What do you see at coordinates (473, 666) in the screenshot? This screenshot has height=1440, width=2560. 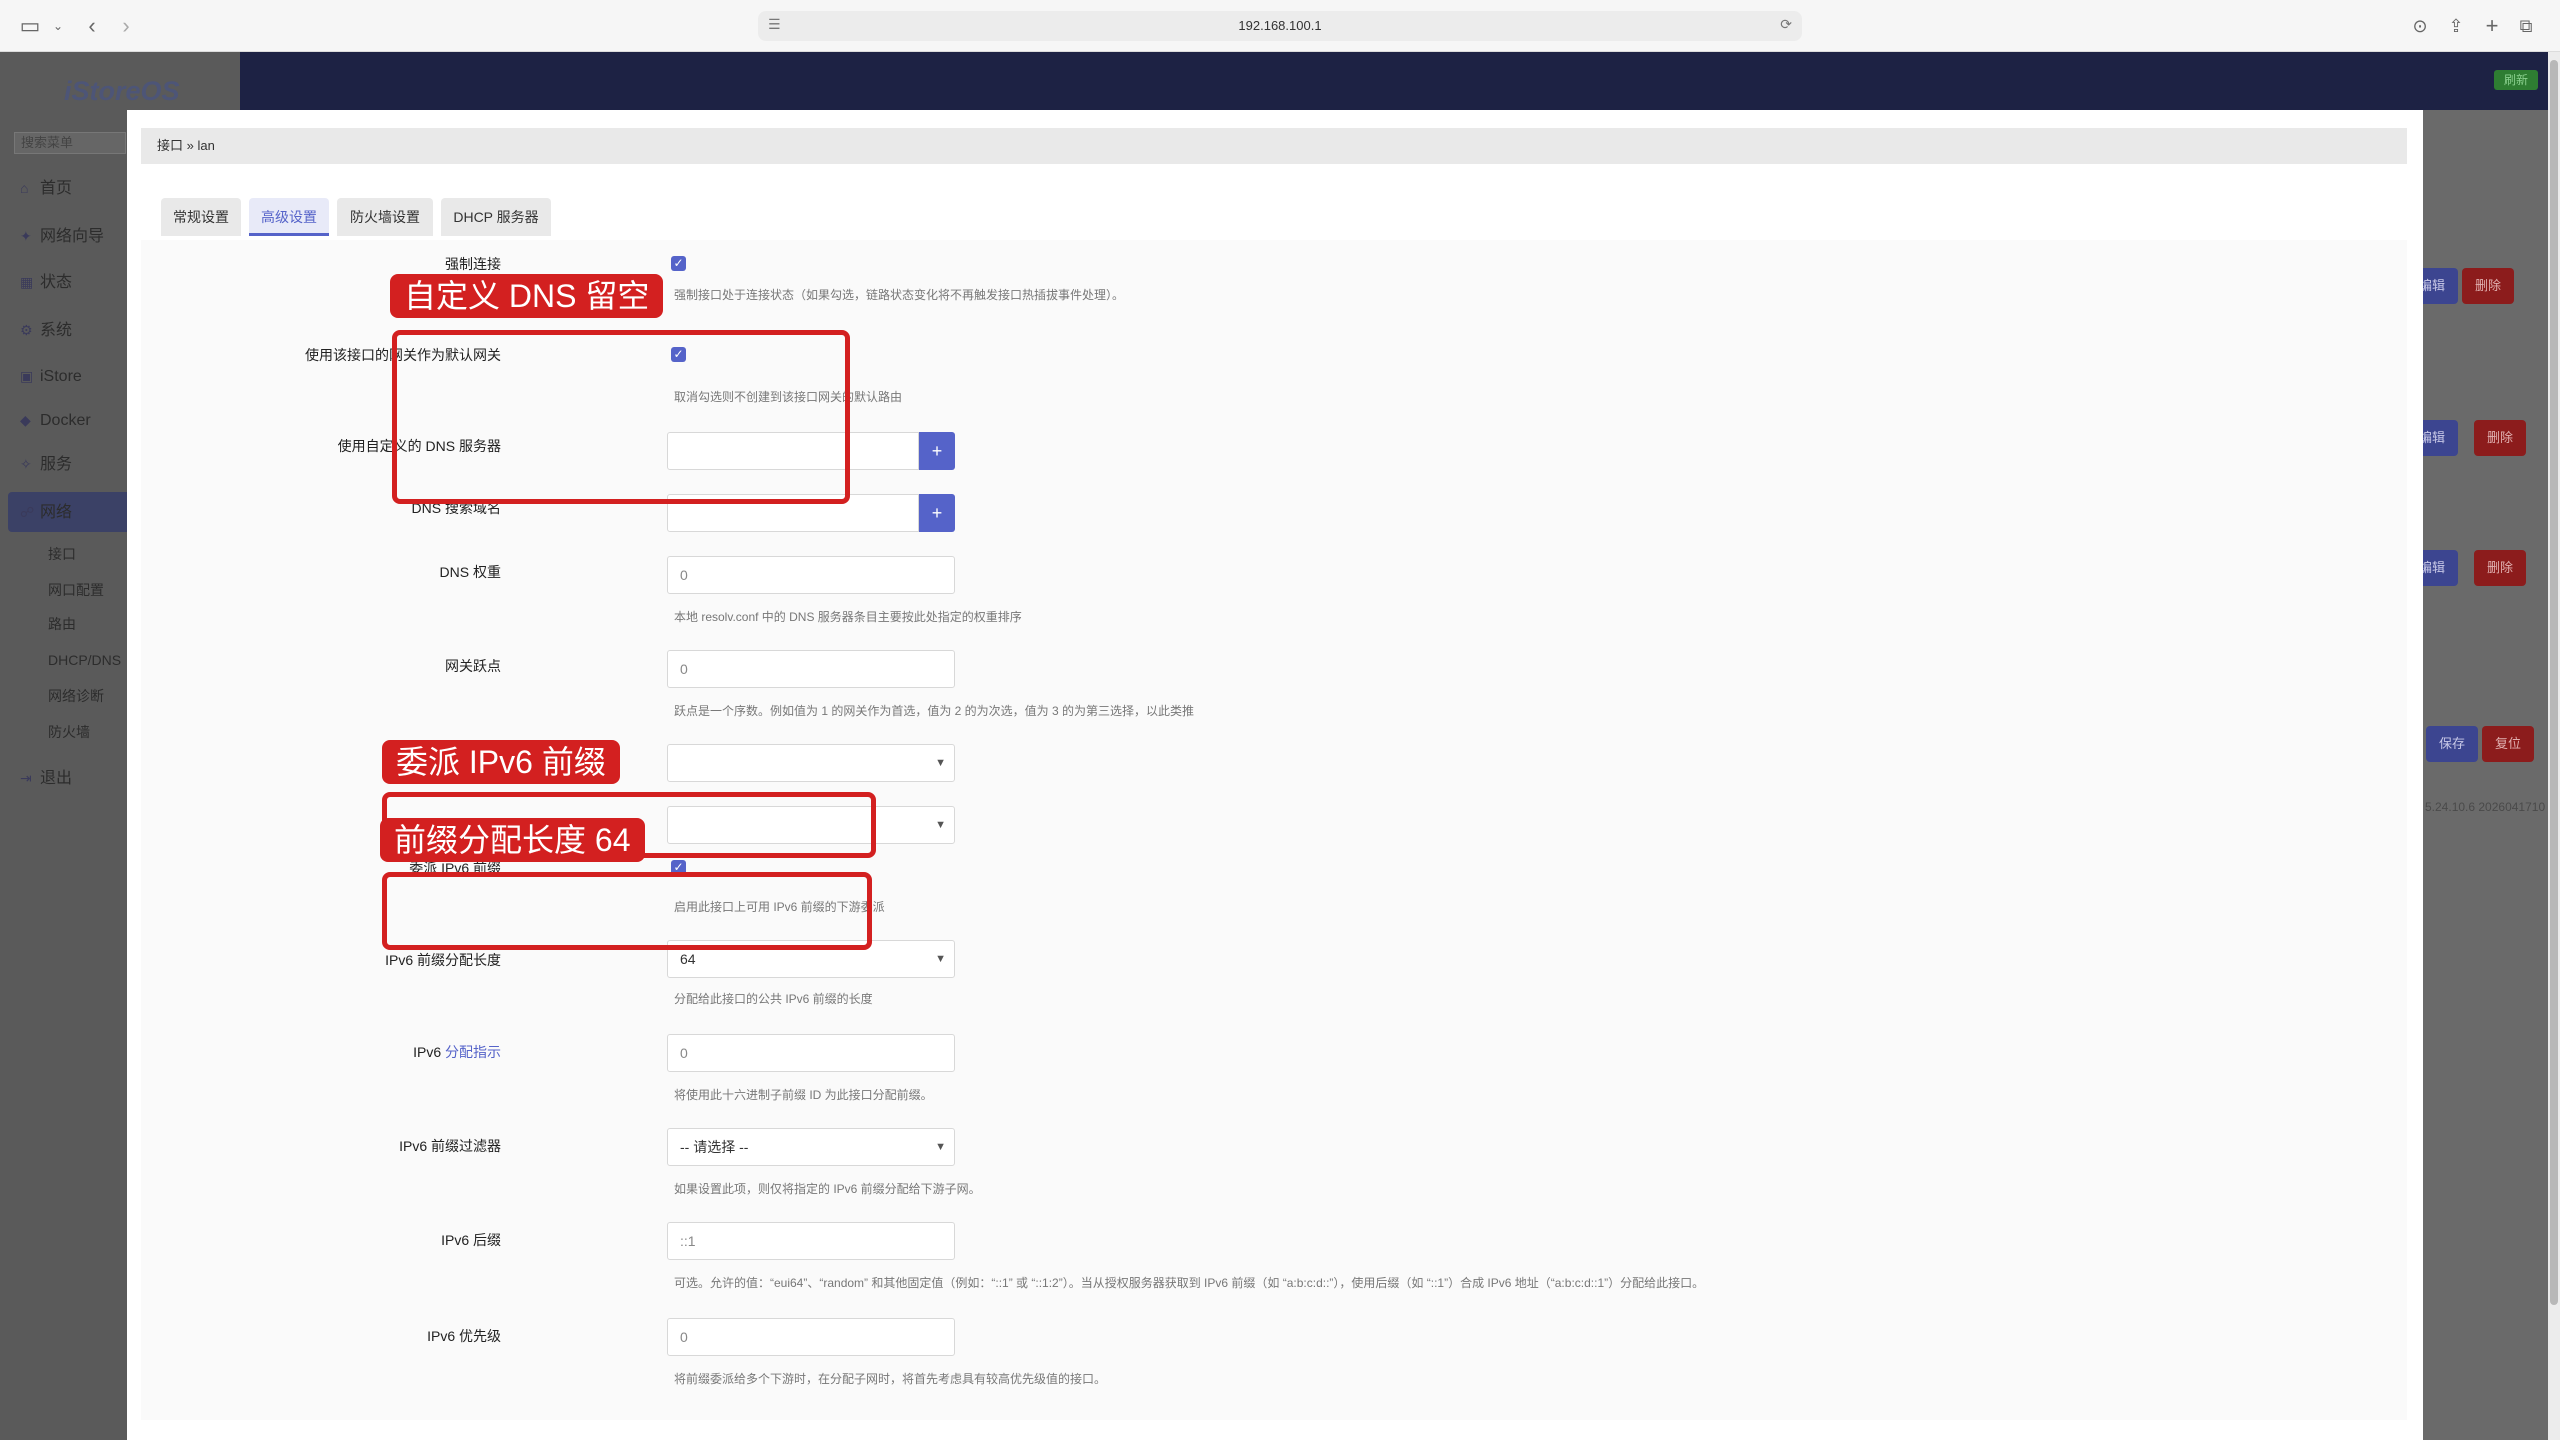 I see `gateway-metric-label: 网关跃点` at bounding box center [473, 666].